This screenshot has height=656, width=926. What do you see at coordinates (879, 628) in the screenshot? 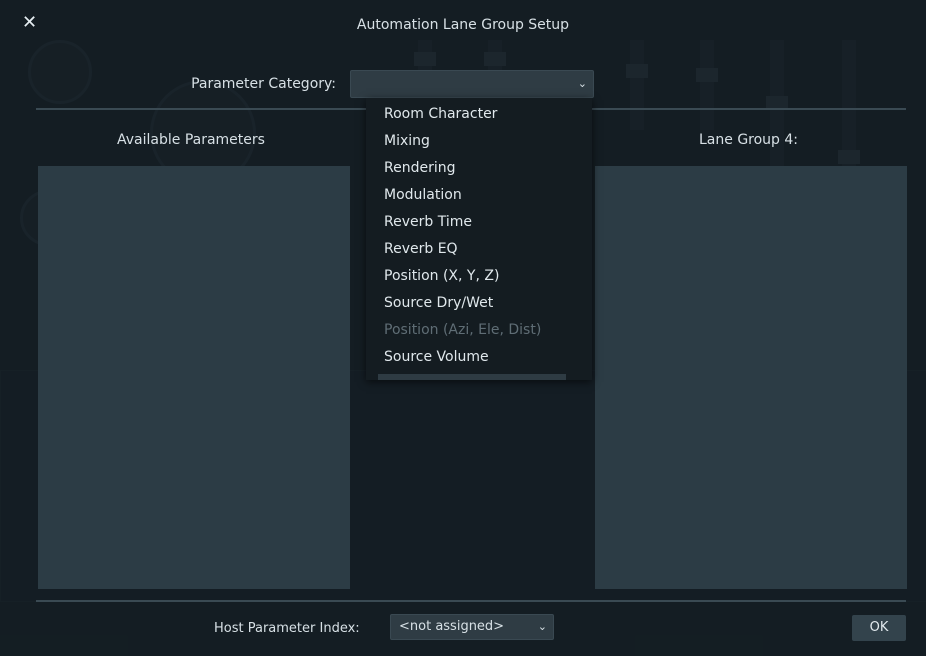
I see `ok-button: OK` at bounding box center [879, 628].